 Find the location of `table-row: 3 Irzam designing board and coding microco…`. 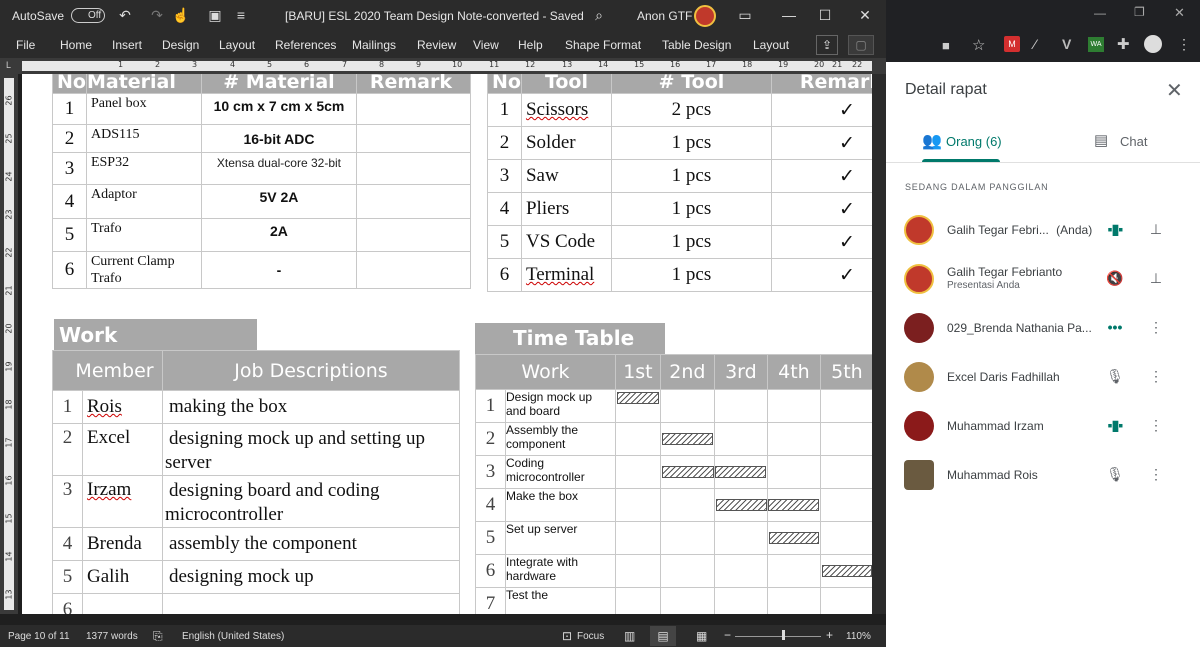

table-row: 3 Irzam designing board and coding microco… is located at coordinates (256, 501).